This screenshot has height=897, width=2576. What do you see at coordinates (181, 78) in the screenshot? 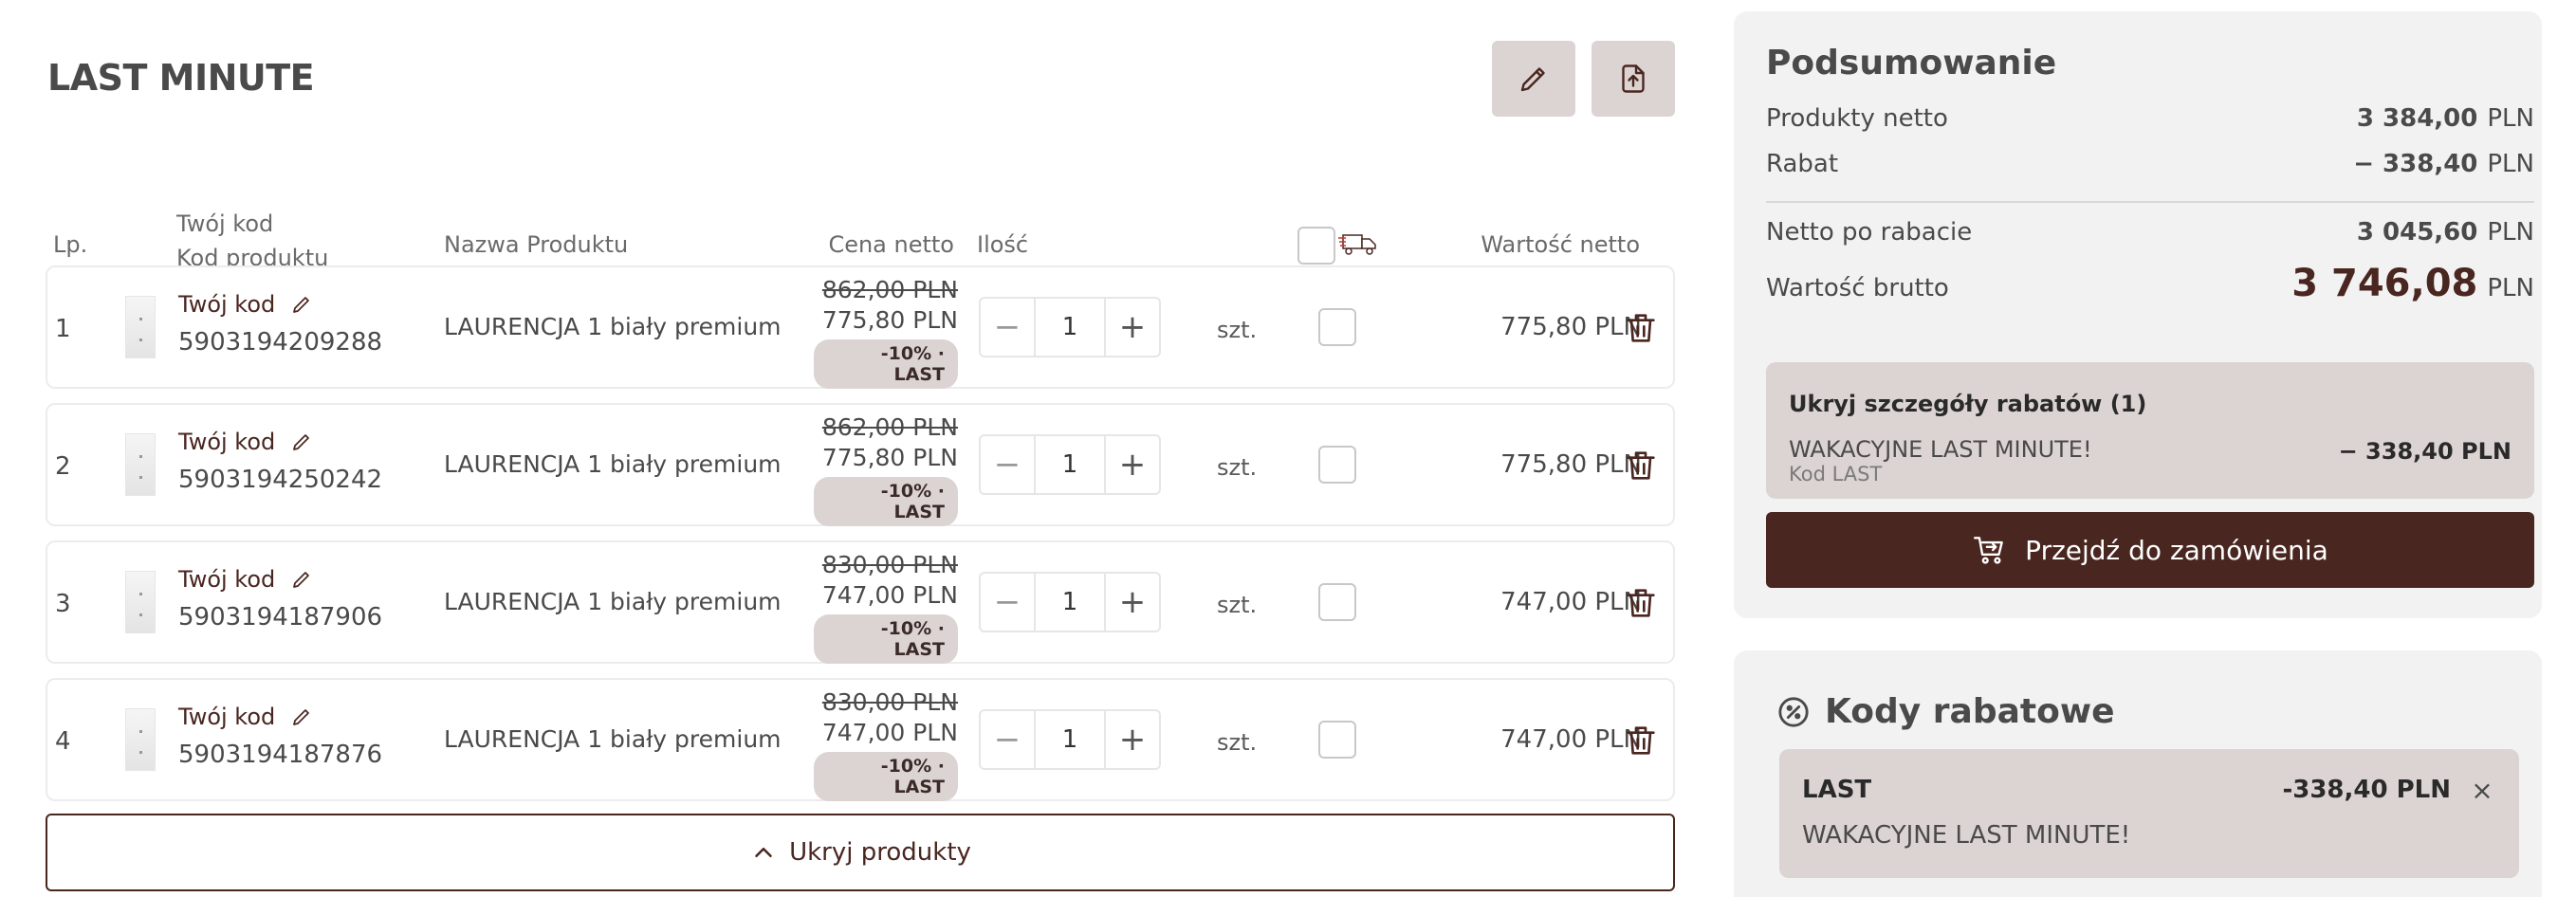
I see `cart-title: LAST MINUTE` at bounding box center [181, 78].